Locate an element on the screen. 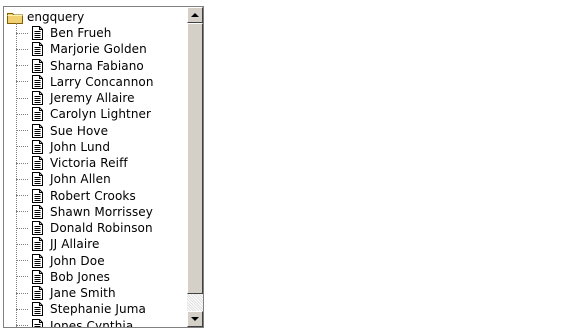 The image size is (581, 332). vertical-scrollbar is located at coordinates (195, 167).